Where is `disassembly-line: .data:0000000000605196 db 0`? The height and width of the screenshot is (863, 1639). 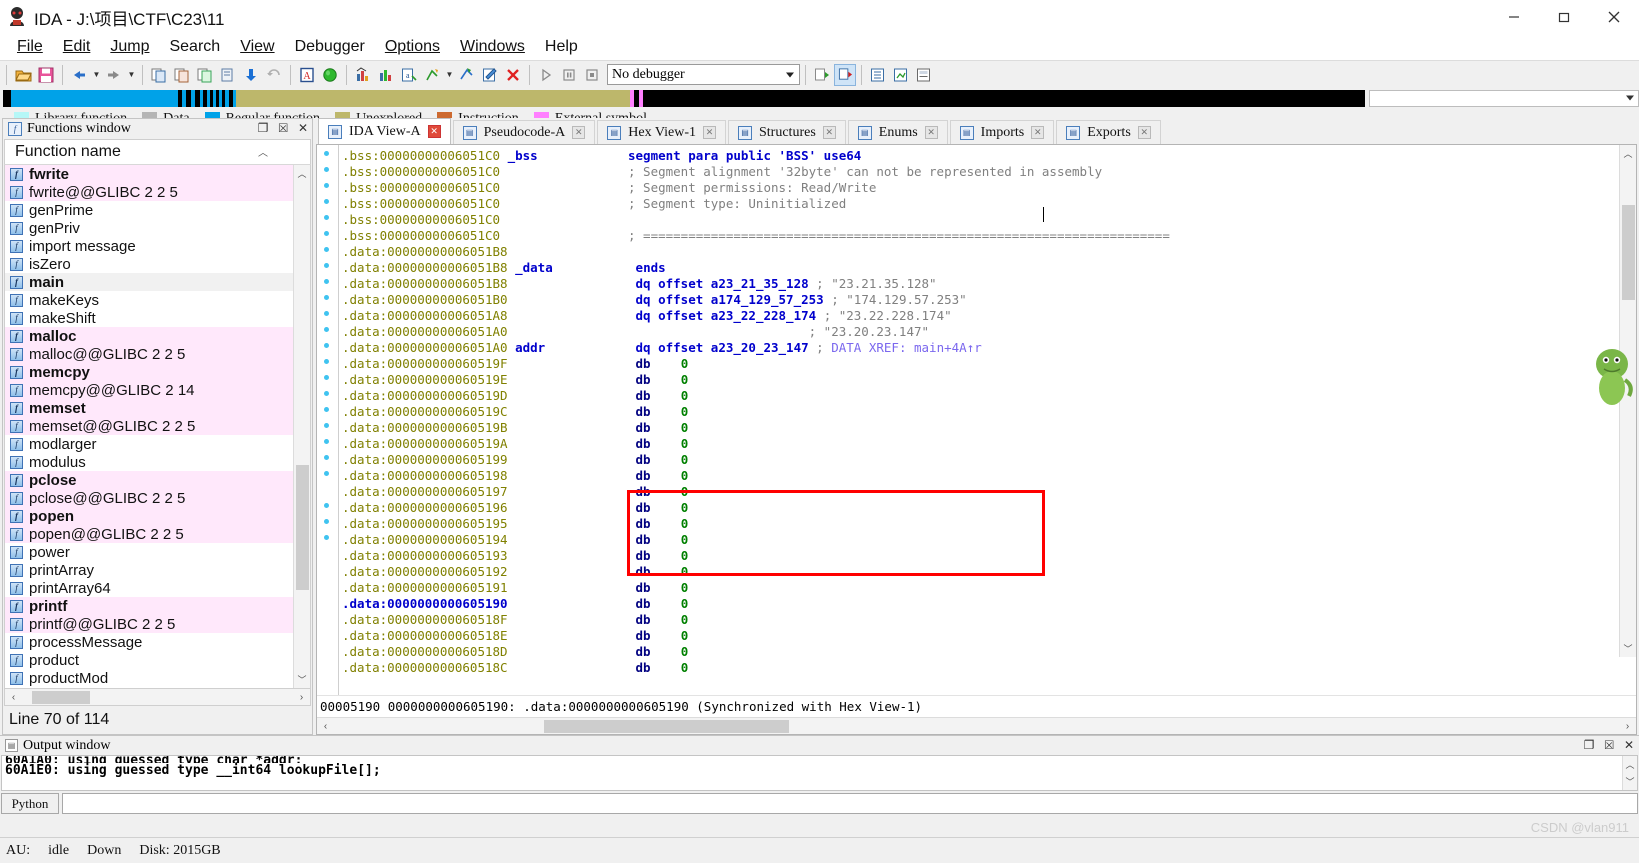
disassembly-line: .data:0000000000605196 db 0 is located at coordinates (989, 508).